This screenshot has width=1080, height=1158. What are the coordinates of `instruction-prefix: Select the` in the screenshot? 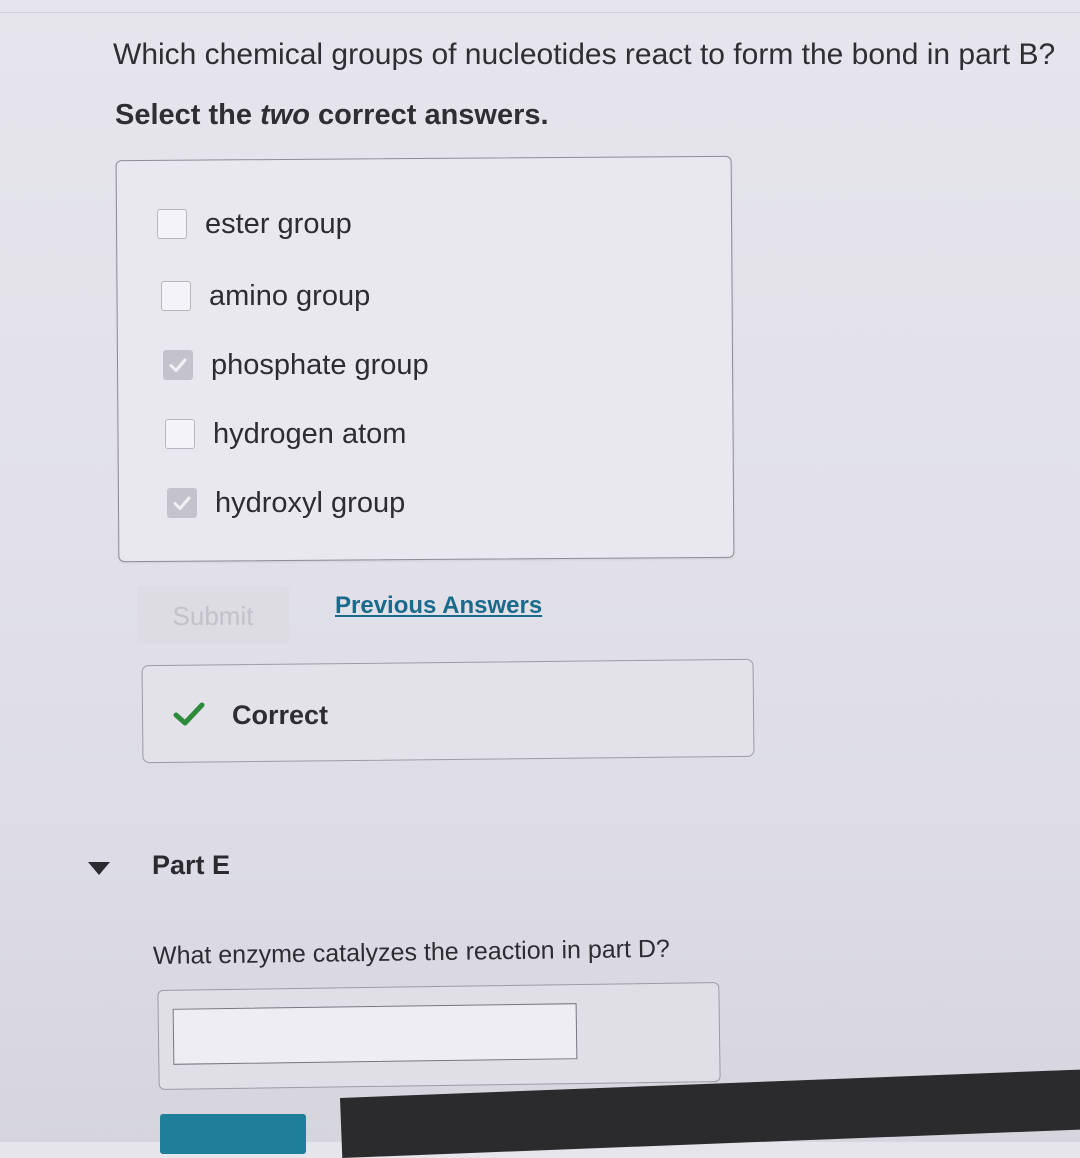 It's located at (188, 115).